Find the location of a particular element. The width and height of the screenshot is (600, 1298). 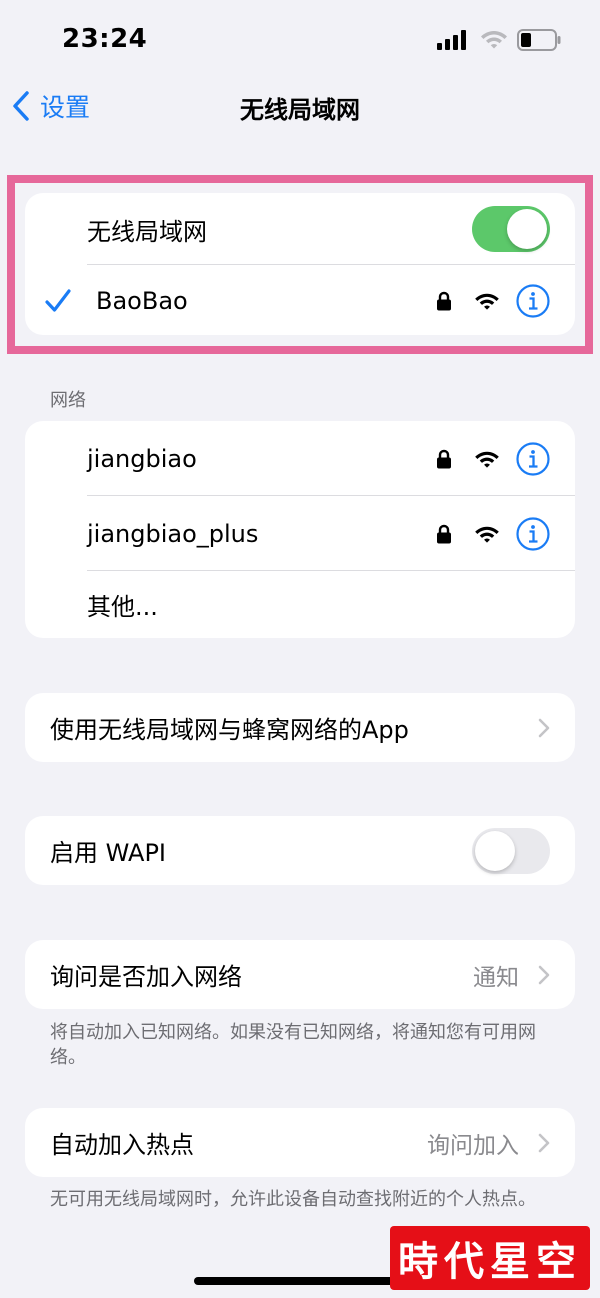

ask-join-footnote: 将自动加入已知网络。如果没有已知网络，将通知您有可用网络。 is located at coordinates (293, 1045).